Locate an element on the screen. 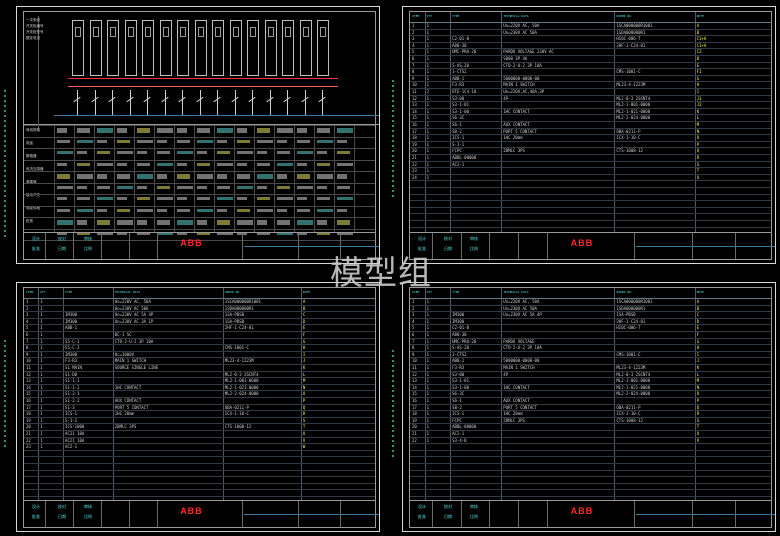 This screenshot has width=780, height=536. row-label: 用途 is located at coordinates (29, 143).